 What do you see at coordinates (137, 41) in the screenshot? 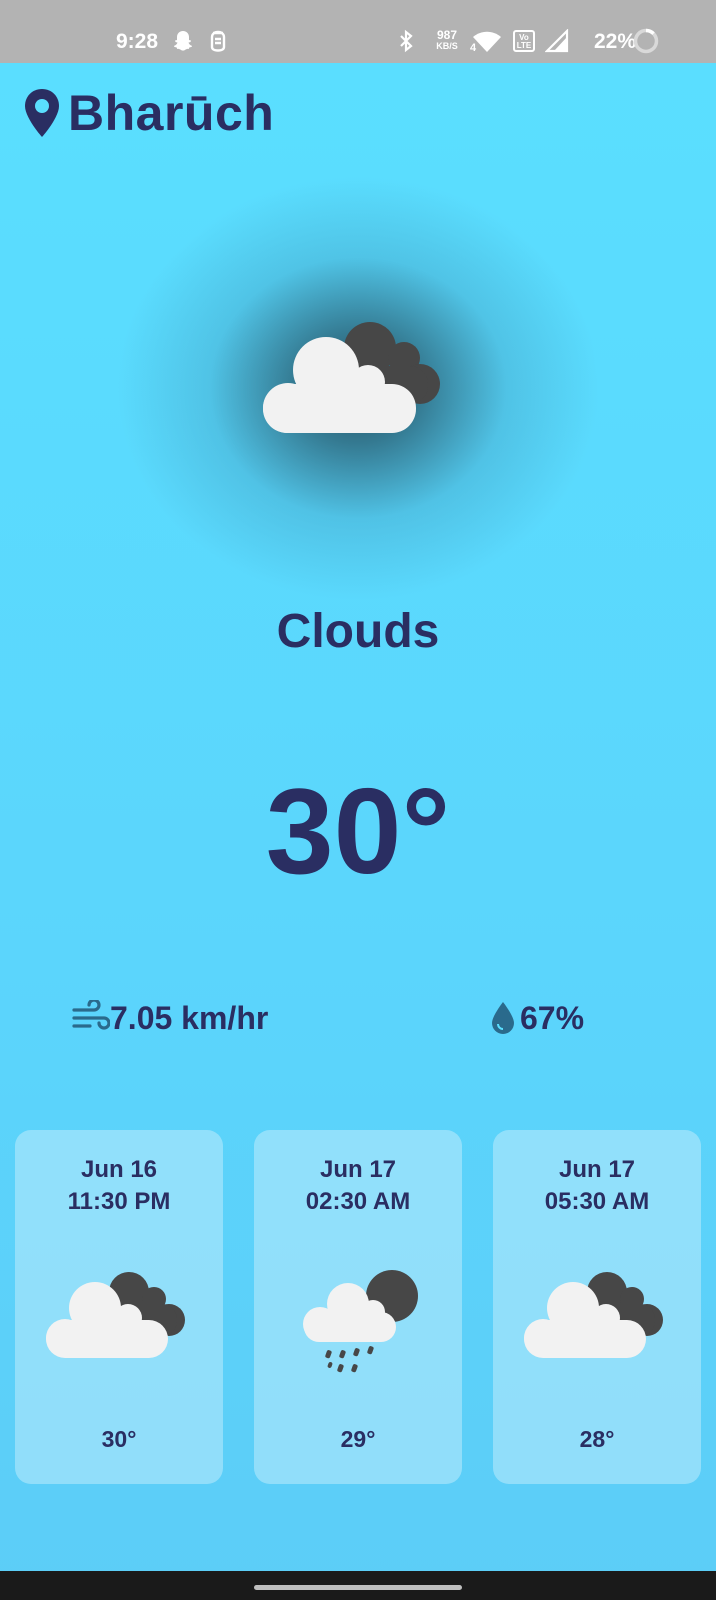
I see `status-time: 9:28` at bounding box center [137, 41].